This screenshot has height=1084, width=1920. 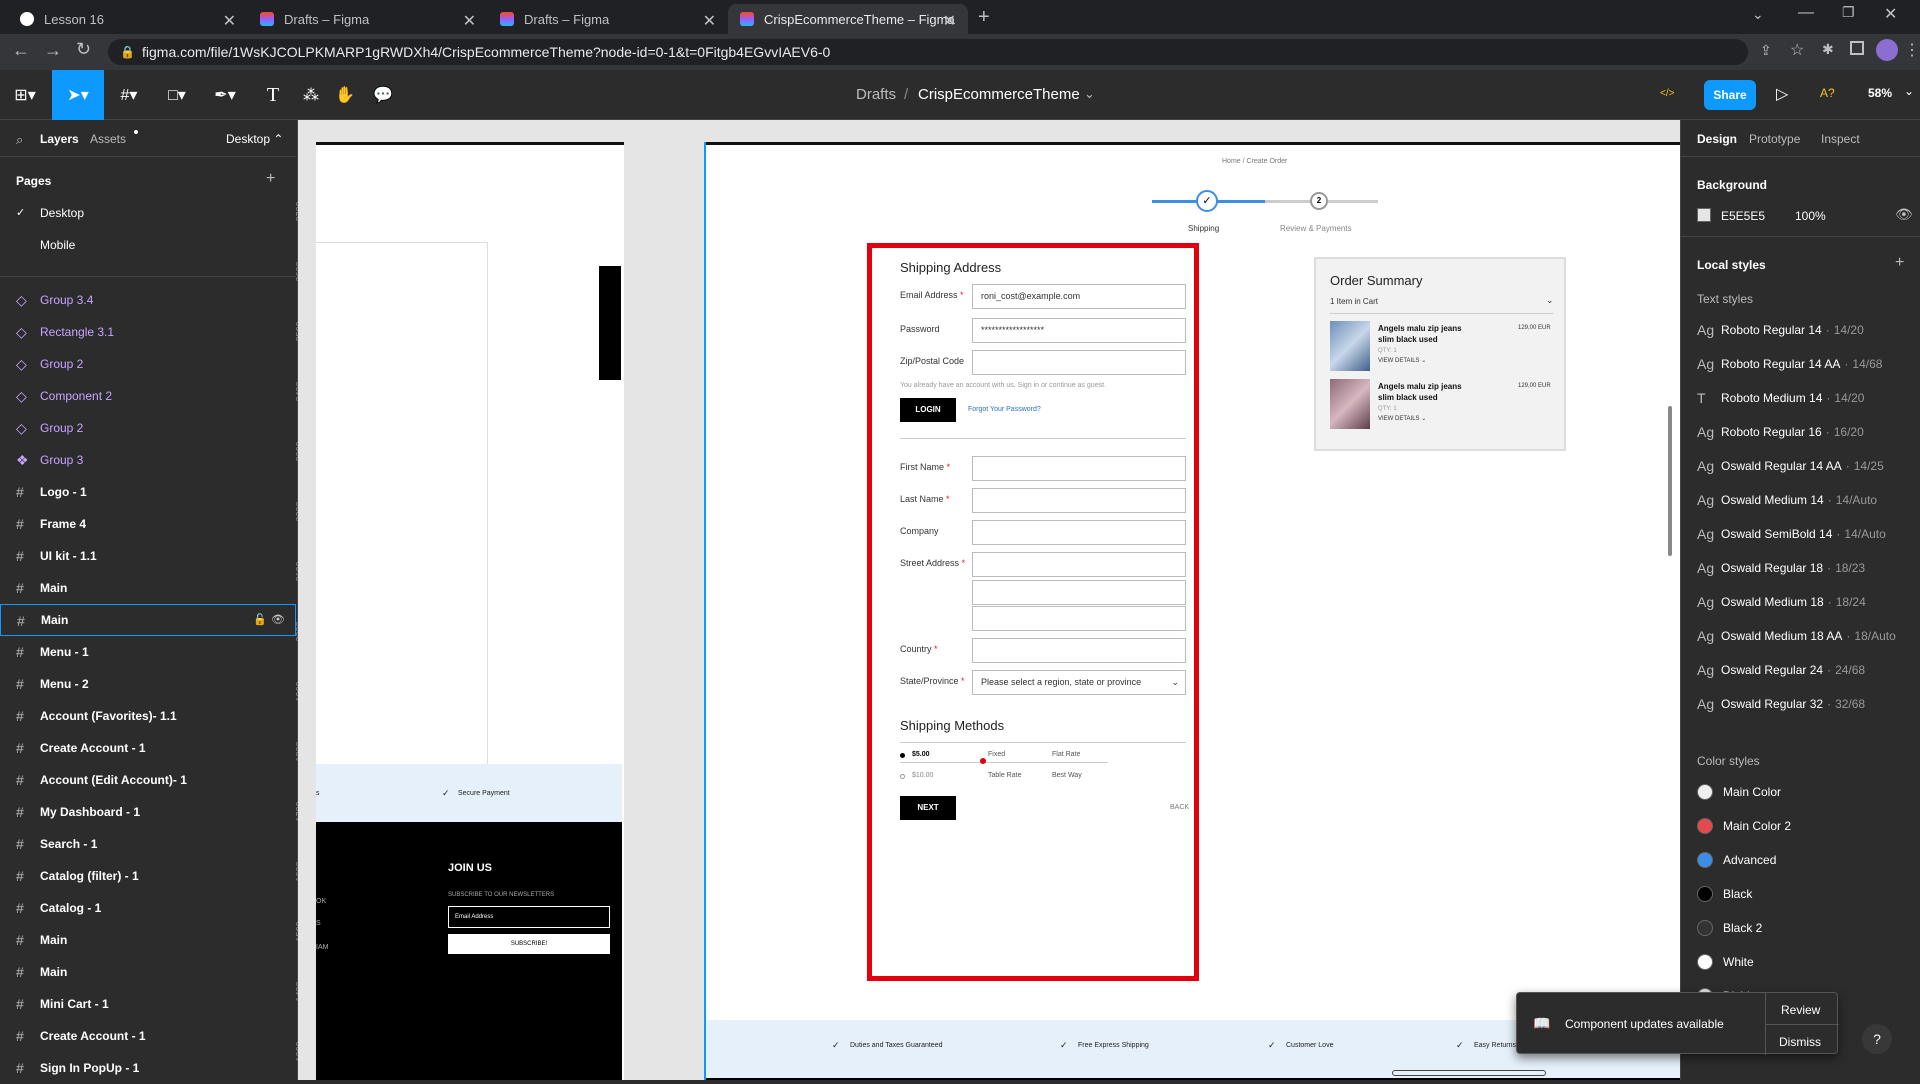 I want to click on layer-item: # Main, so click(x=148, y=588).